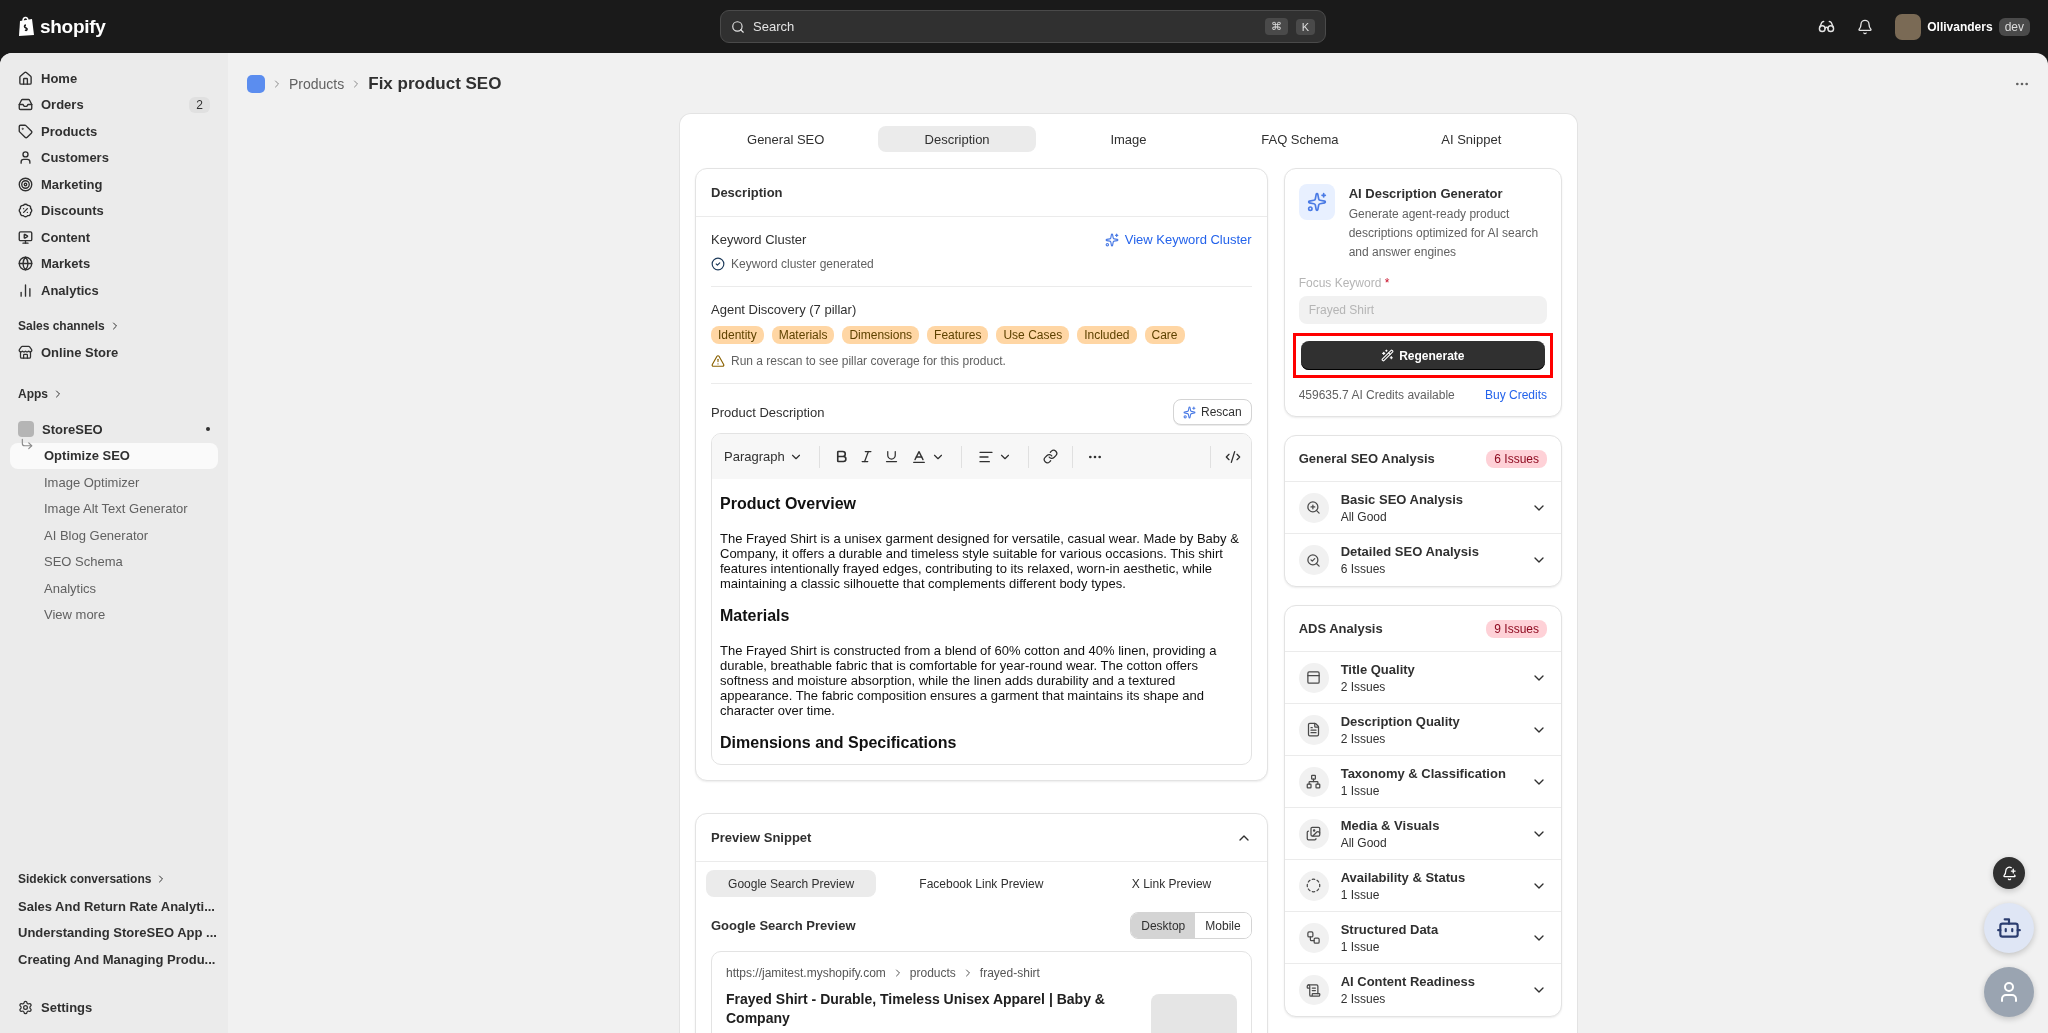  Describe the element at coordinates (768, 412) in the screenshot. I see `section-label: Product Description` at that location.